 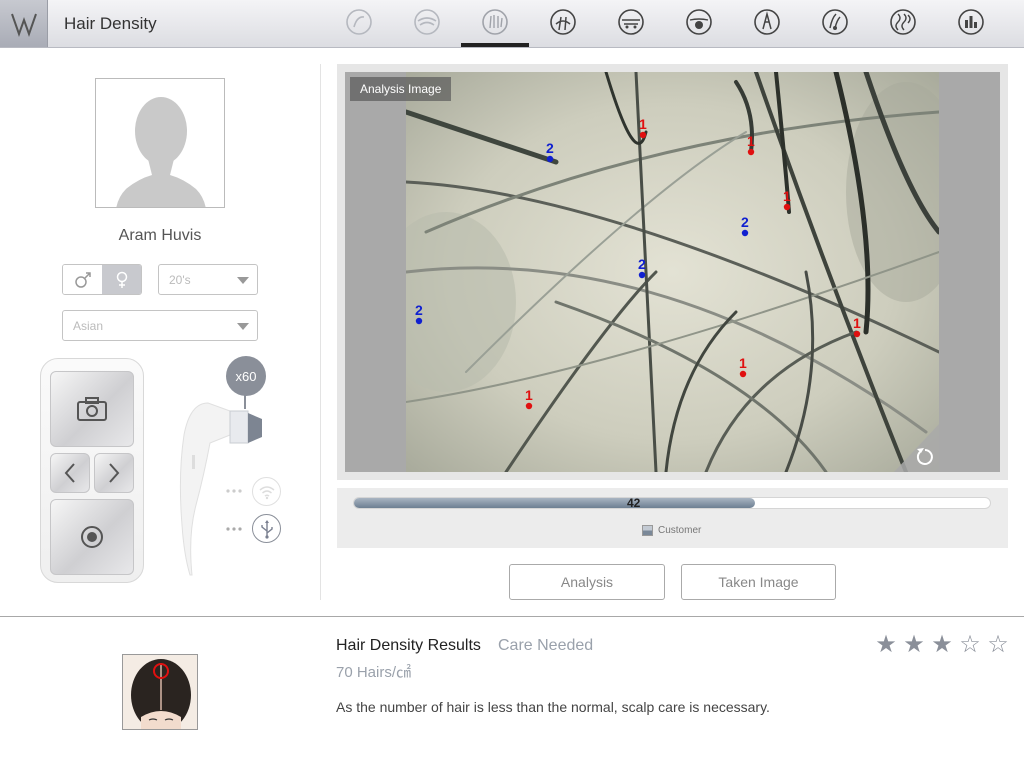 What do you see at coordinates (401, 89) in the screenshot?
I see `analysis-image-label: Analysis Image` at bounding box center [401, 89].